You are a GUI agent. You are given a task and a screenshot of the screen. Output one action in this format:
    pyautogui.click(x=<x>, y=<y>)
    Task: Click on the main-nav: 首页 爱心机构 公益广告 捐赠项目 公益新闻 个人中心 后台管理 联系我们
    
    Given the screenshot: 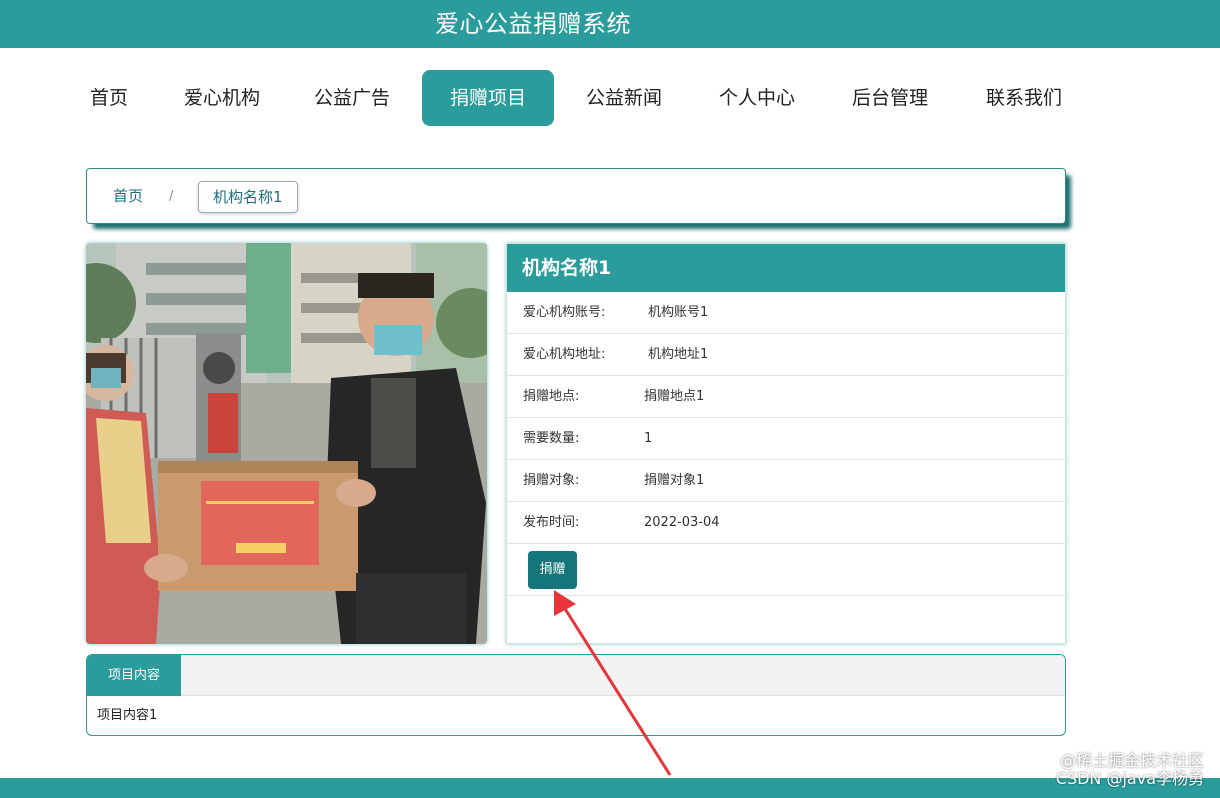 What is the action you would take?
    pyautogui.click(x=610, y=99)
    